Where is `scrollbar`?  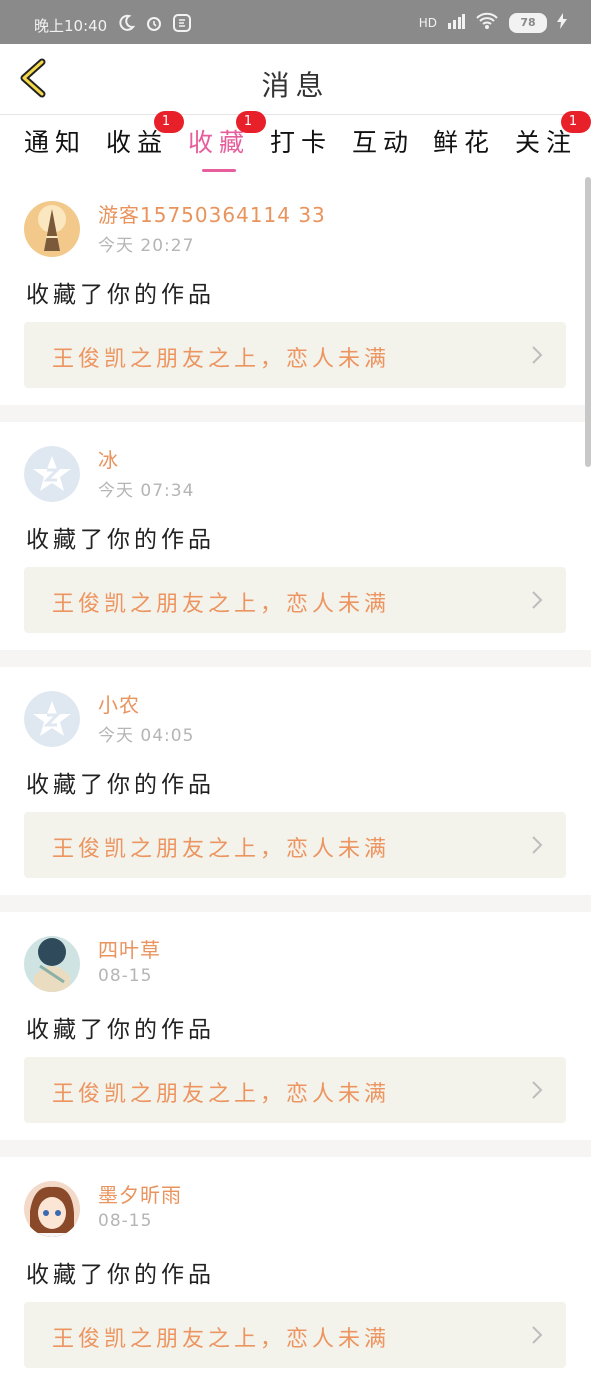 scrollbar is located at coordinates (588, 322).